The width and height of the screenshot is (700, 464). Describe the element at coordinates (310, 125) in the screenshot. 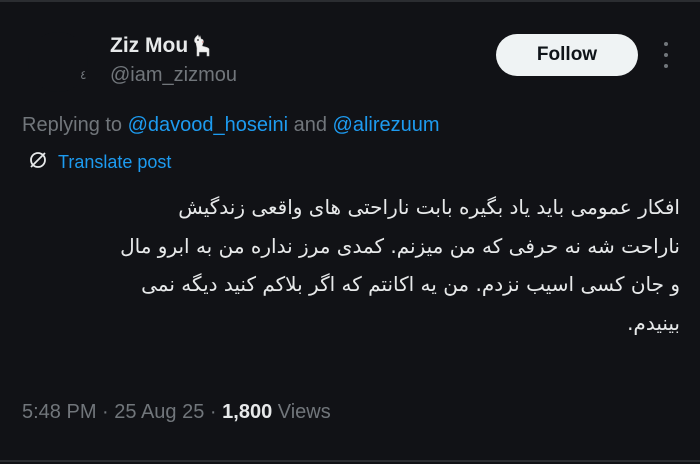

I see `replying-conjunction: and` at that location.